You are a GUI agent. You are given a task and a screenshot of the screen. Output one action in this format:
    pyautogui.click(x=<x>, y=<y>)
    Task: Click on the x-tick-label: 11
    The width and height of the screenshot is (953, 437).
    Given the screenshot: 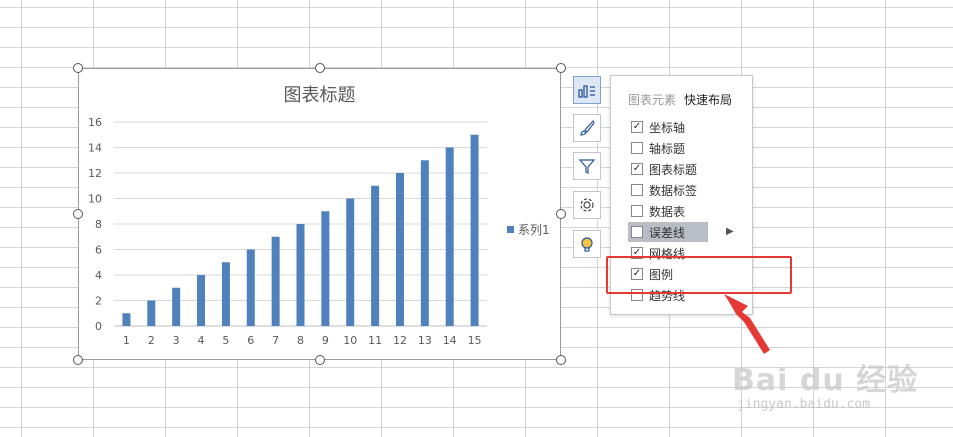 What is the action you would take?
    pyautogui.click(x=375, y=340)
    